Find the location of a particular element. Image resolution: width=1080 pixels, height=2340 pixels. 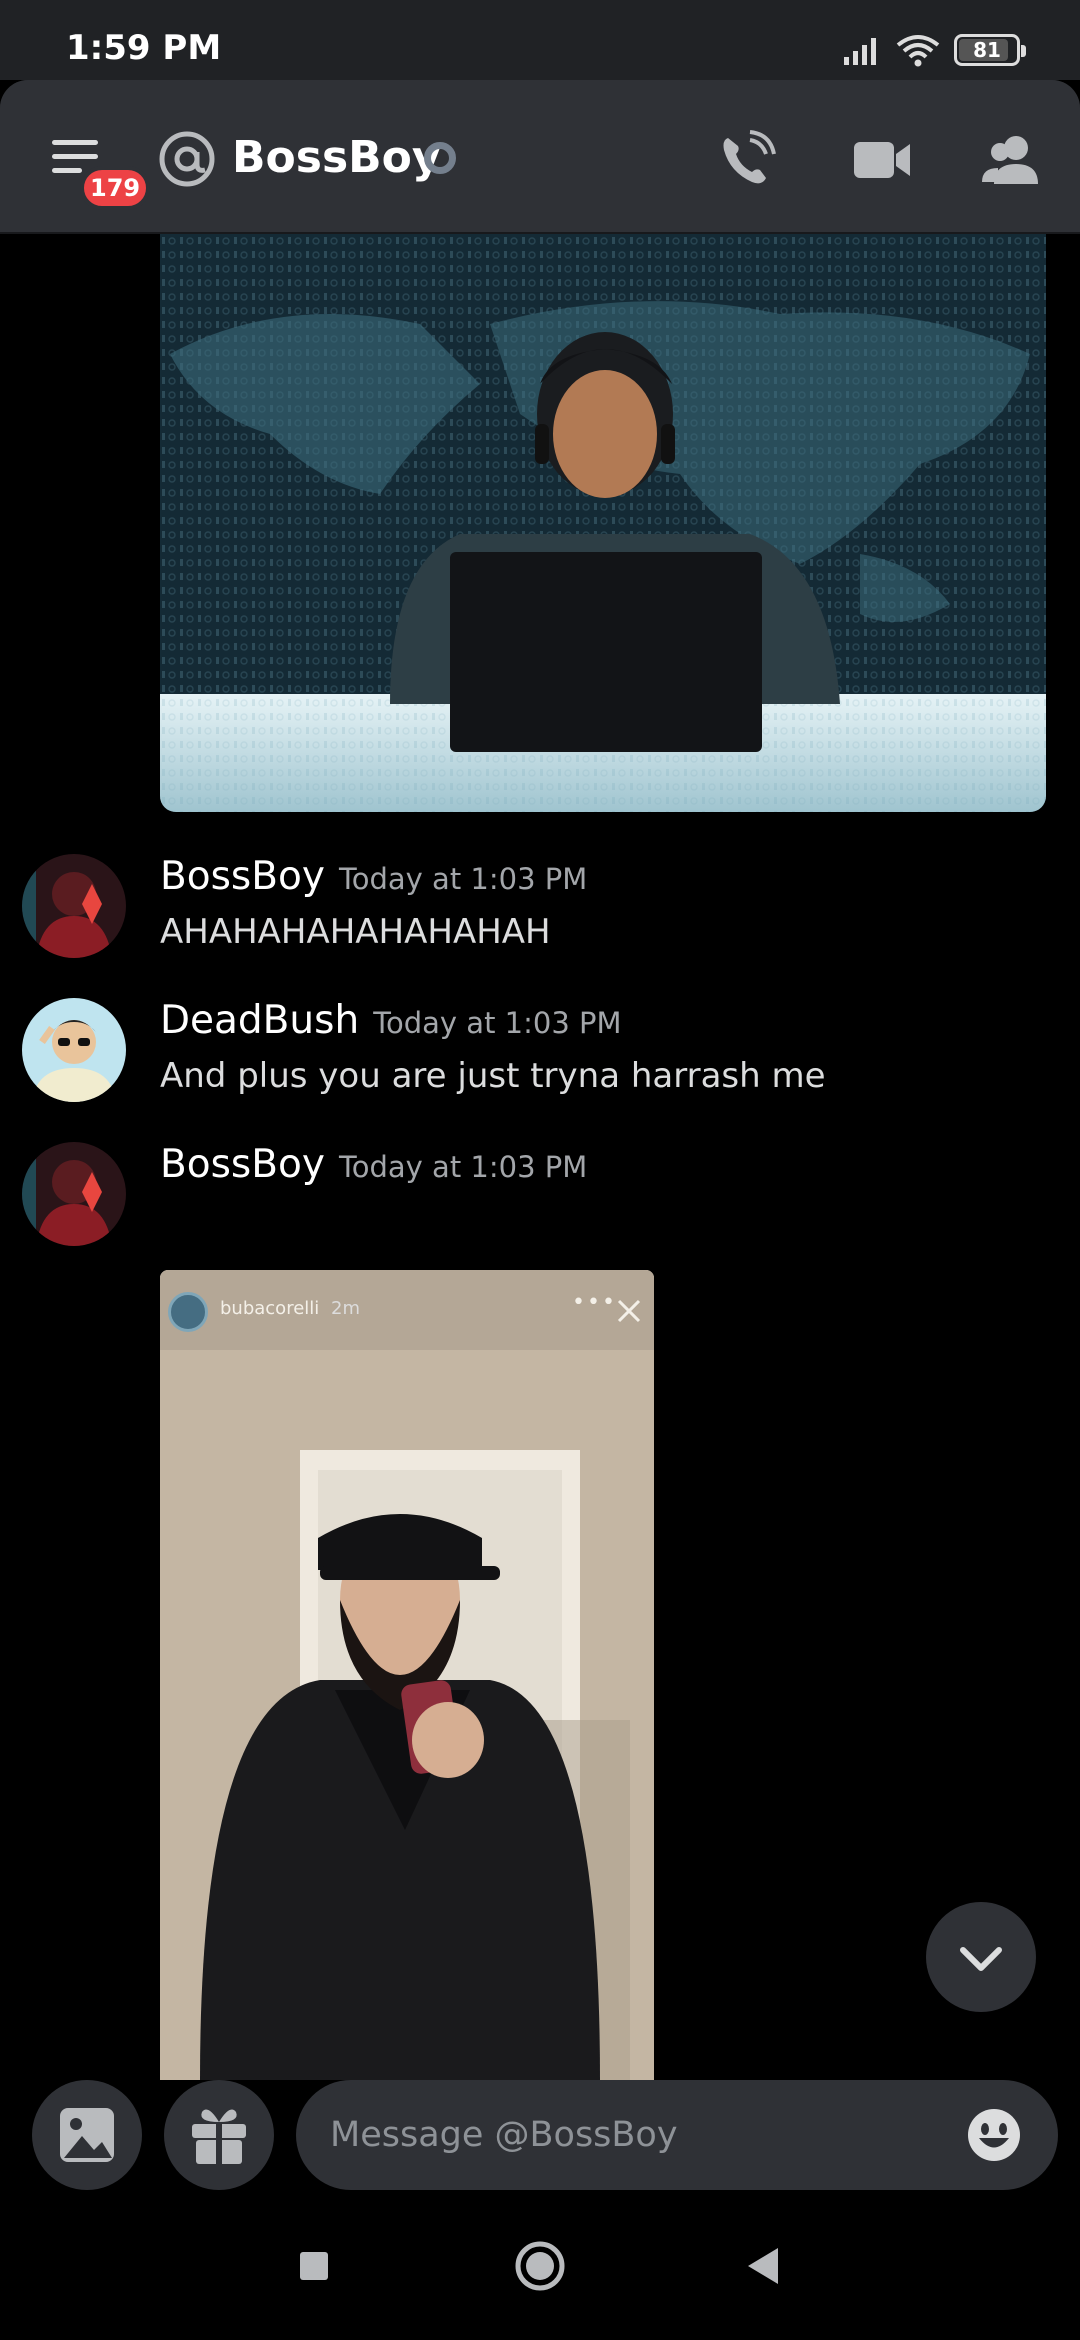

gift-button is located at coordinates (219, 2135).